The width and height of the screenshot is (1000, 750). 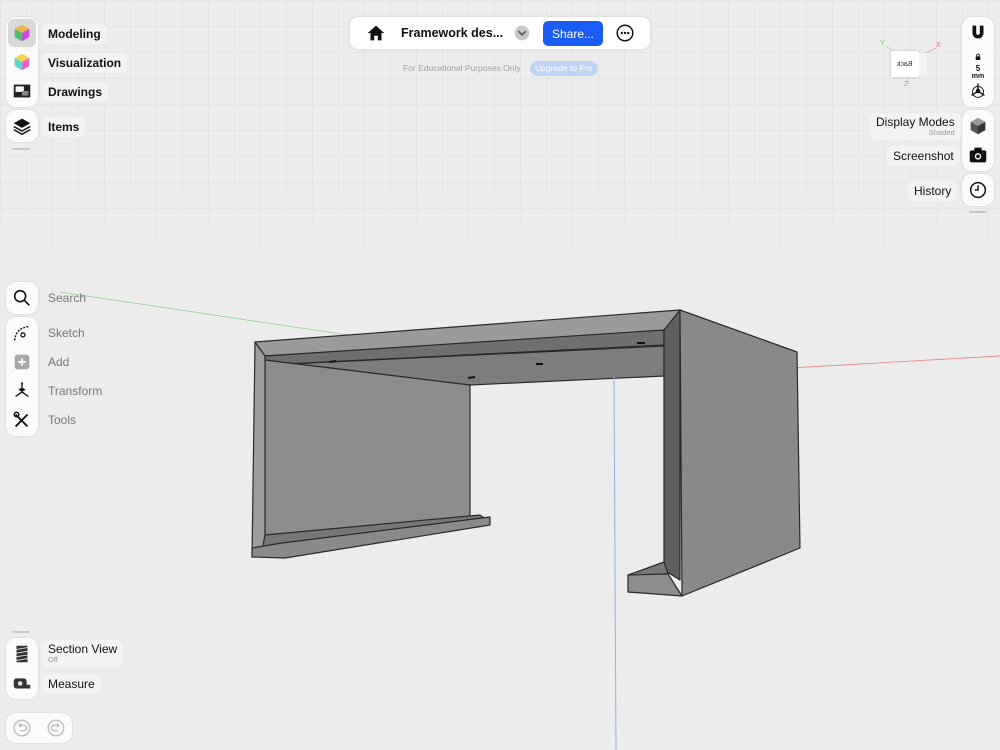 I want to click on snap-toggle-button, so click(x=978, y=33).